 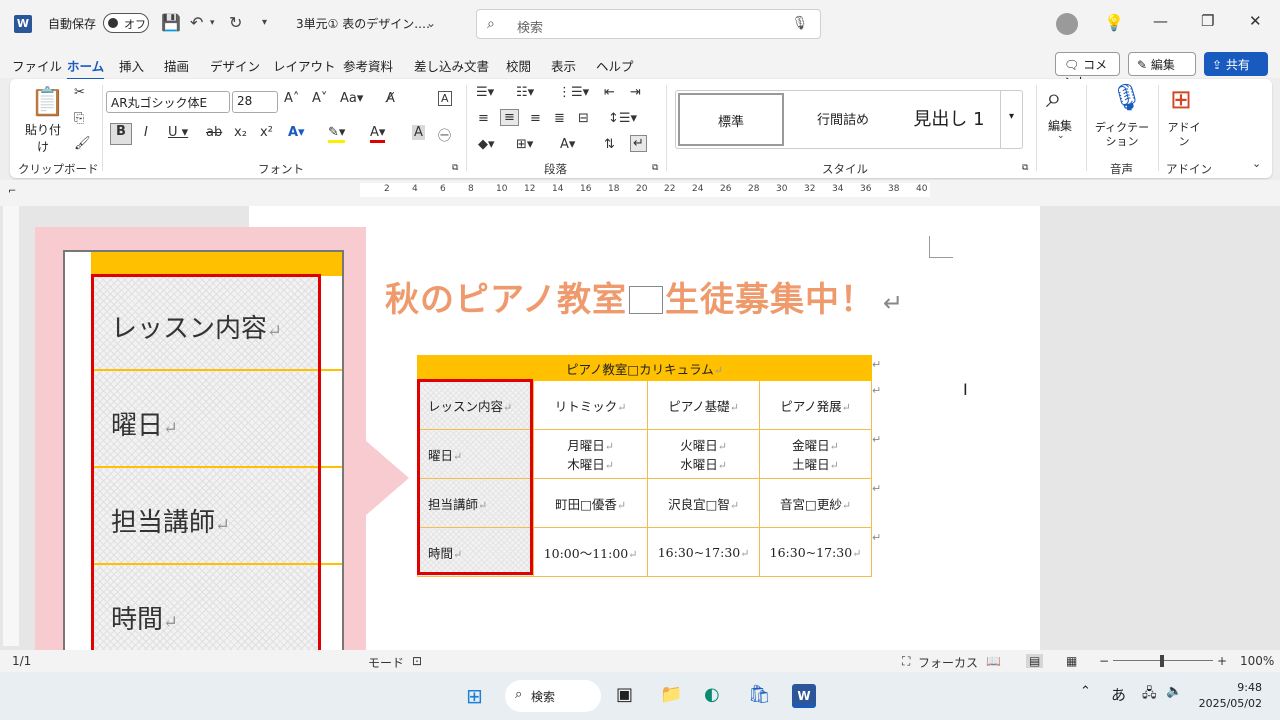 I want to click on file-explorer-icon: 📁, so click(x=671, y=694).